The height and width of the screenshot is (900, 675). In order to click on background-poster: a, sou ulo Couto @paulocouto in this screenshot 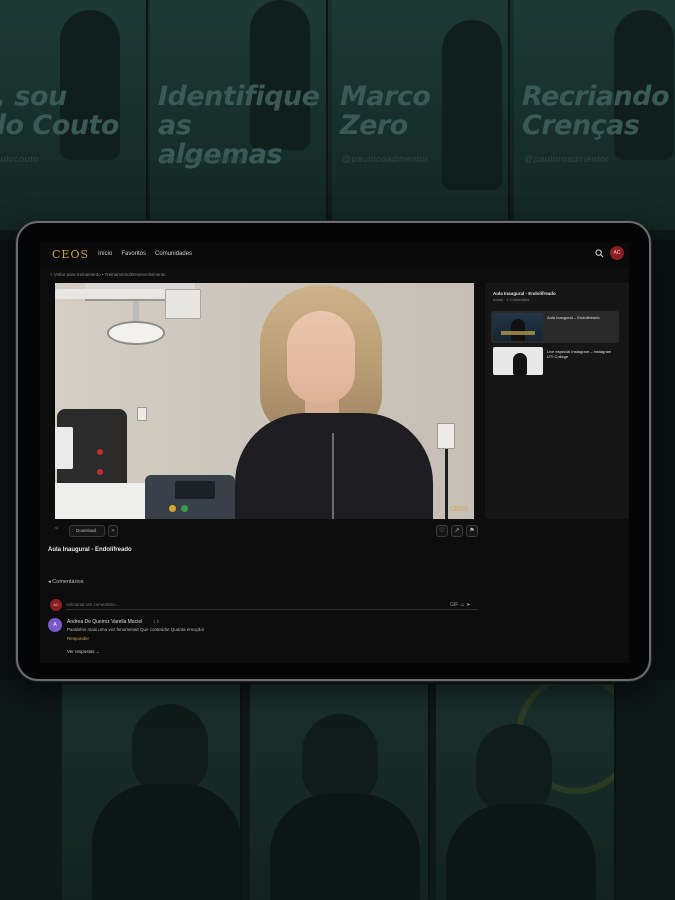, I will do `click(74, 115)`.